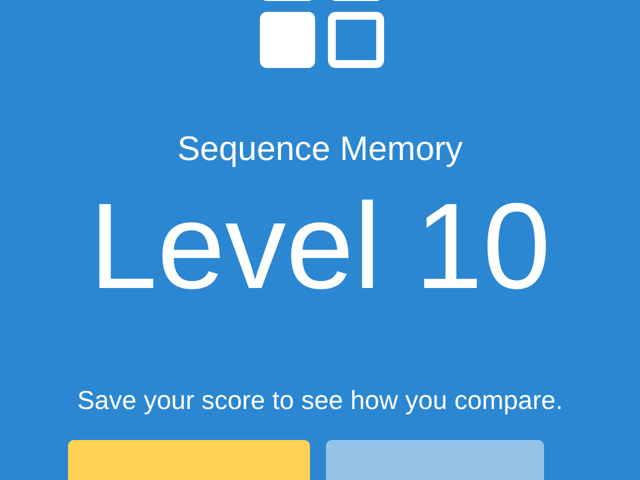  I want to click on save-score-message: Save your score to see how you compare., so click(320, 400).